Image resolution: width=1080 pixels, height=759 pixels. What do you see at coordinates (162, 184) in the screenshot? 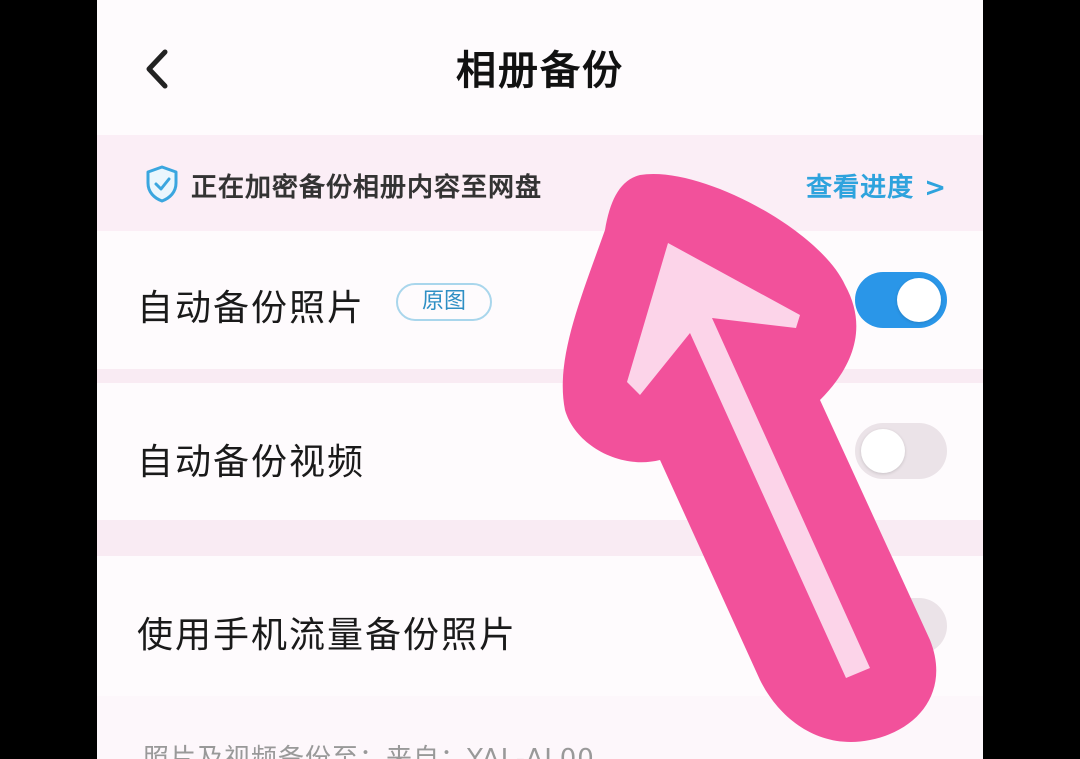
I see `shield-check-icon` at bounding box center [162, 184].